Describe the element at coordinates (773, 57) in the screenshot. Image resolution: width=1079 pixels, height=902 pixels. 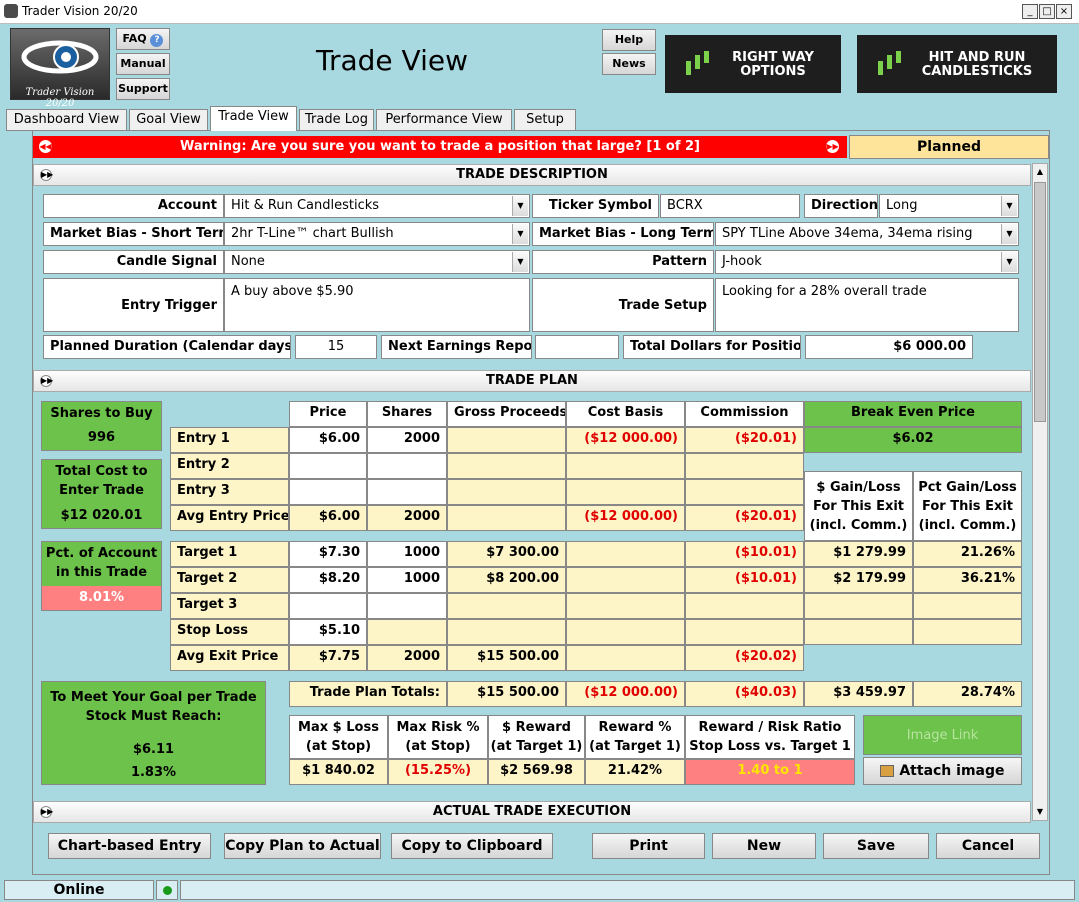
I see `banner1-line1: RIGHT WAY` at that location.